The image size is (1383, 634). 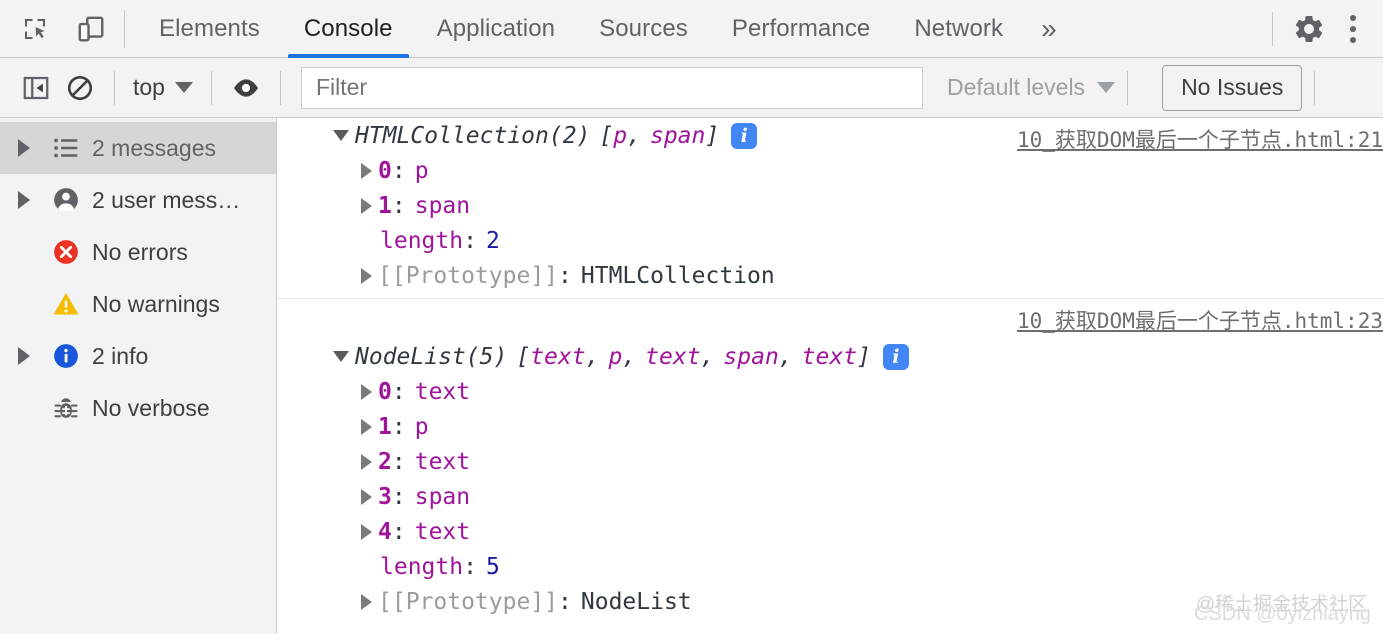 I want to click on tab-sources: Sources, so click(x=643, y=29).